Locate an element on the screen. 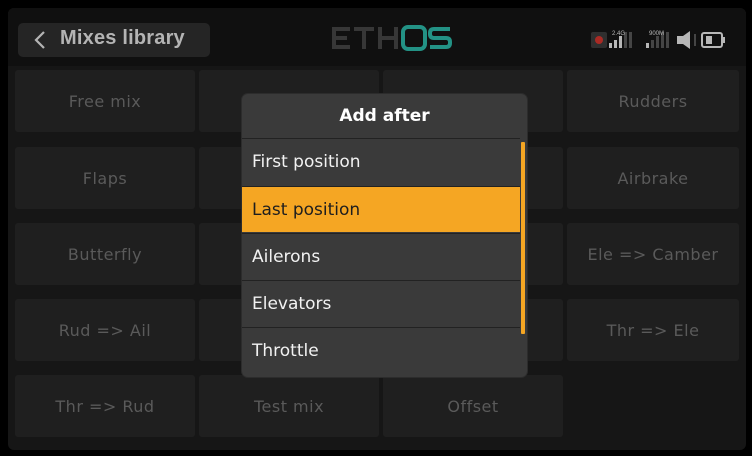 Image resolution: width=752 pixels, height=456 pixels. dialog-title: Add after is located at coordinates (384, 116).